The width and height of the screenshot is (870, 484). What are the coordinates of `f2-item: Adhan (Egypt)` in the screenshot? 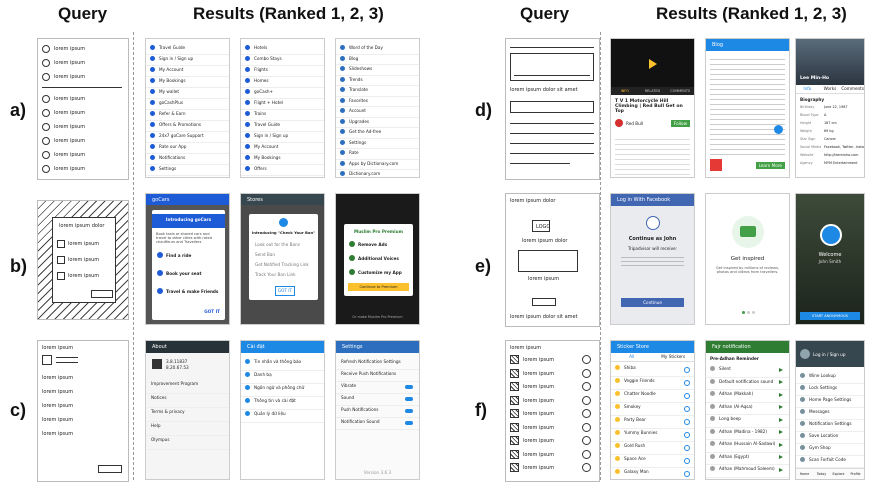 It's located at (747, 458).